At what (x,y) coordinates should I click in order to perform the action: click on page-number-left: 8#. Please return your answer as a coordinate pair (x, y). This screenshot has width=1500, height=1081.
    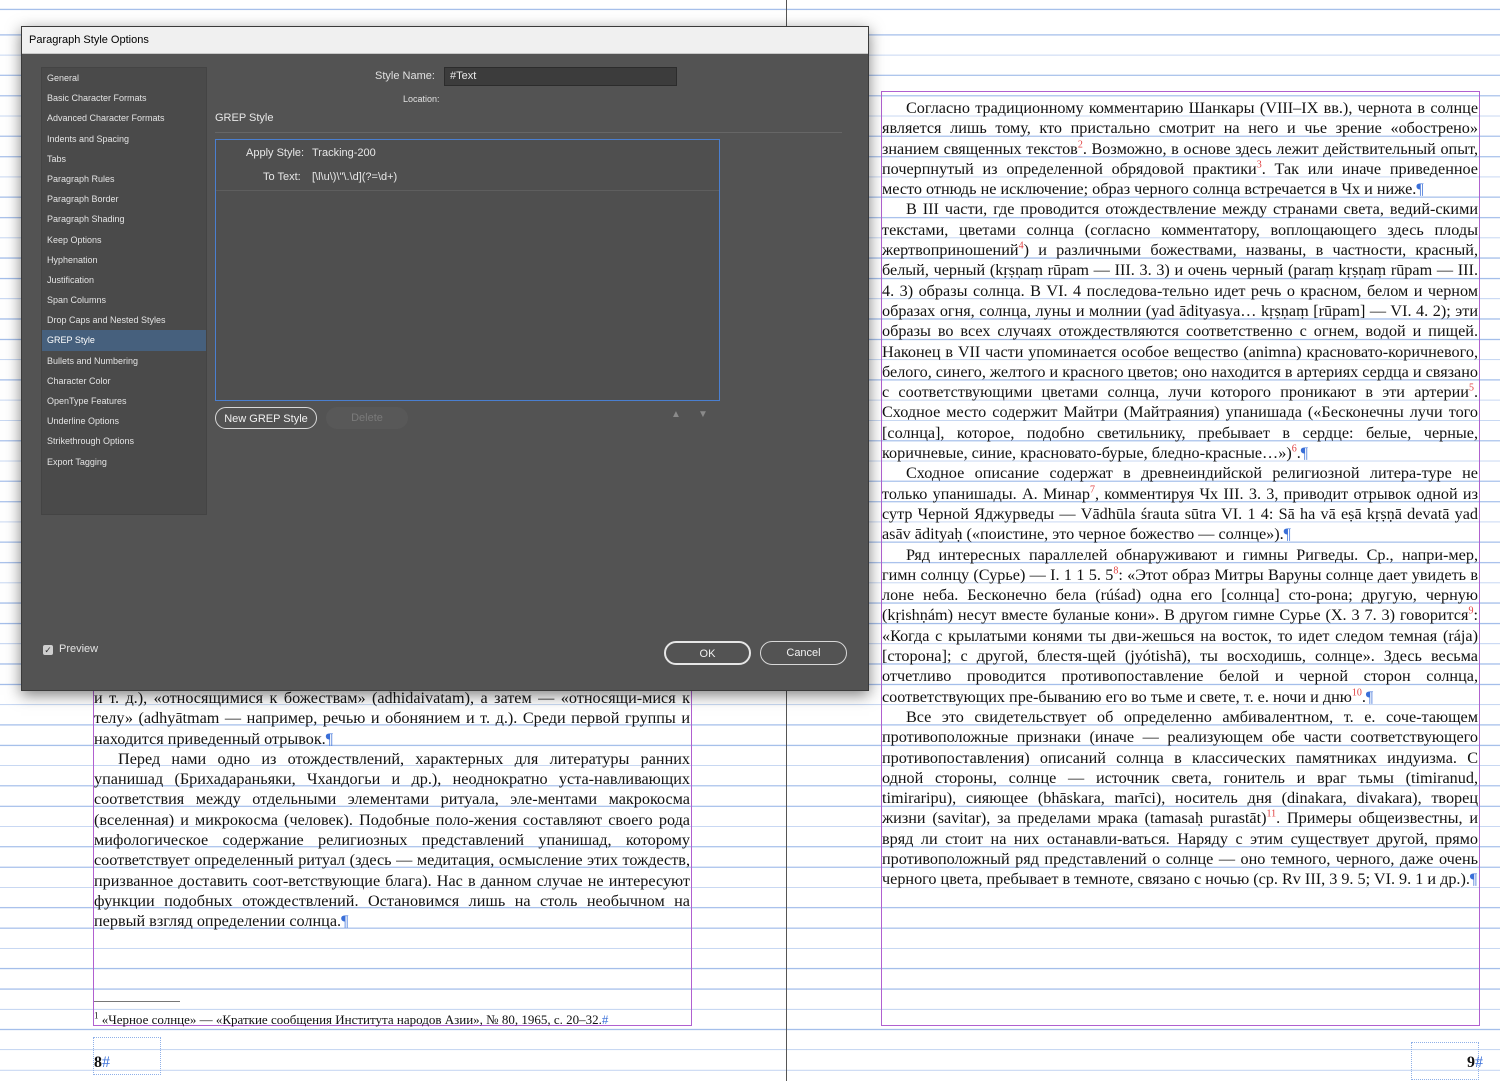
    Looking at the image, I should click on (102, 1062).